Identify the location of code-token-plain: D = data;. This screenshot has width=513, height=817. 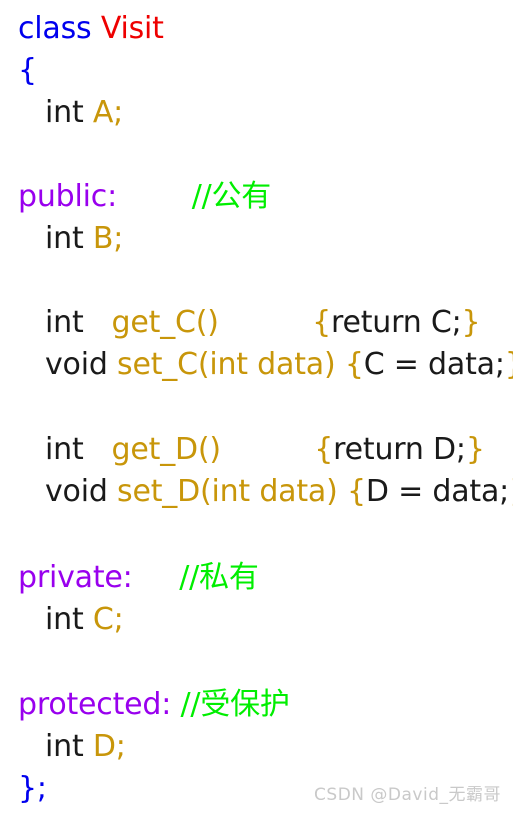
(437, 491).